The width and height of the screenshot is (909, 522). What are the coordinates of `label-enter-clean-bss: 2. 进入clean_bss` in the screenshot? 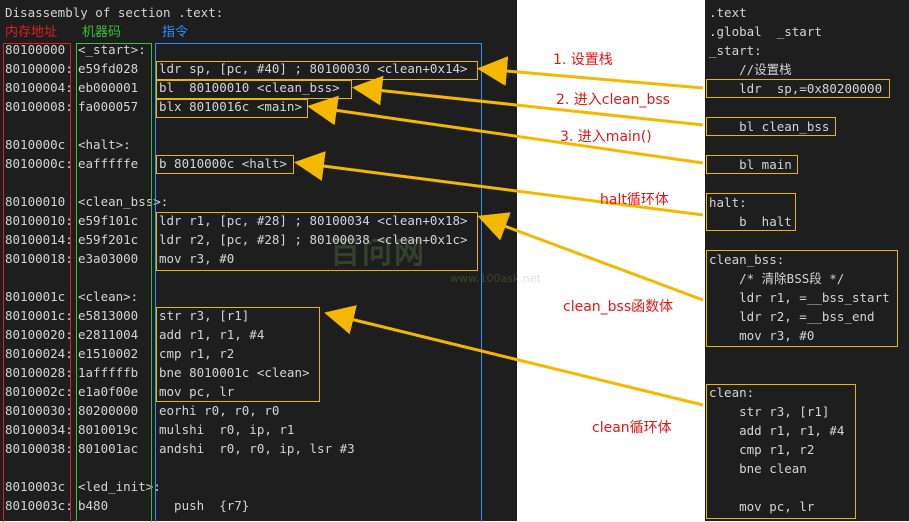 It's located at (613, 100).